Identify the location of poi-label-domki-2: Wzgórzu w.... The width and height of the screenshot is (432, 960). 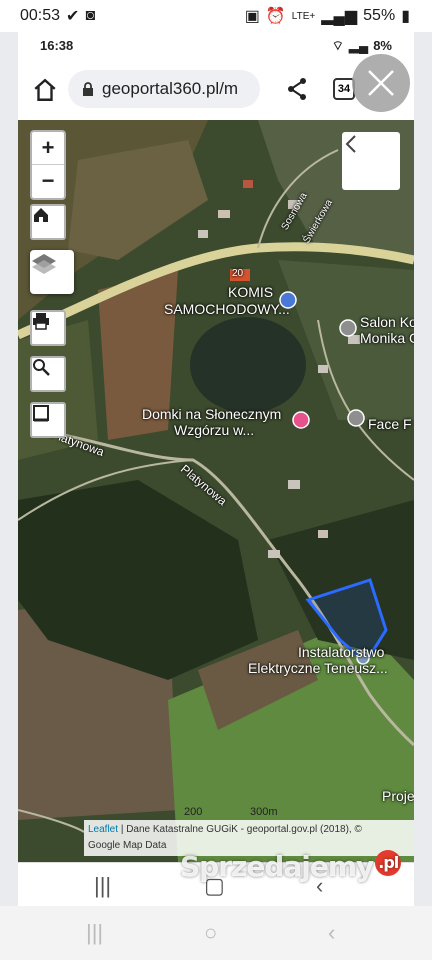
(214, 430).